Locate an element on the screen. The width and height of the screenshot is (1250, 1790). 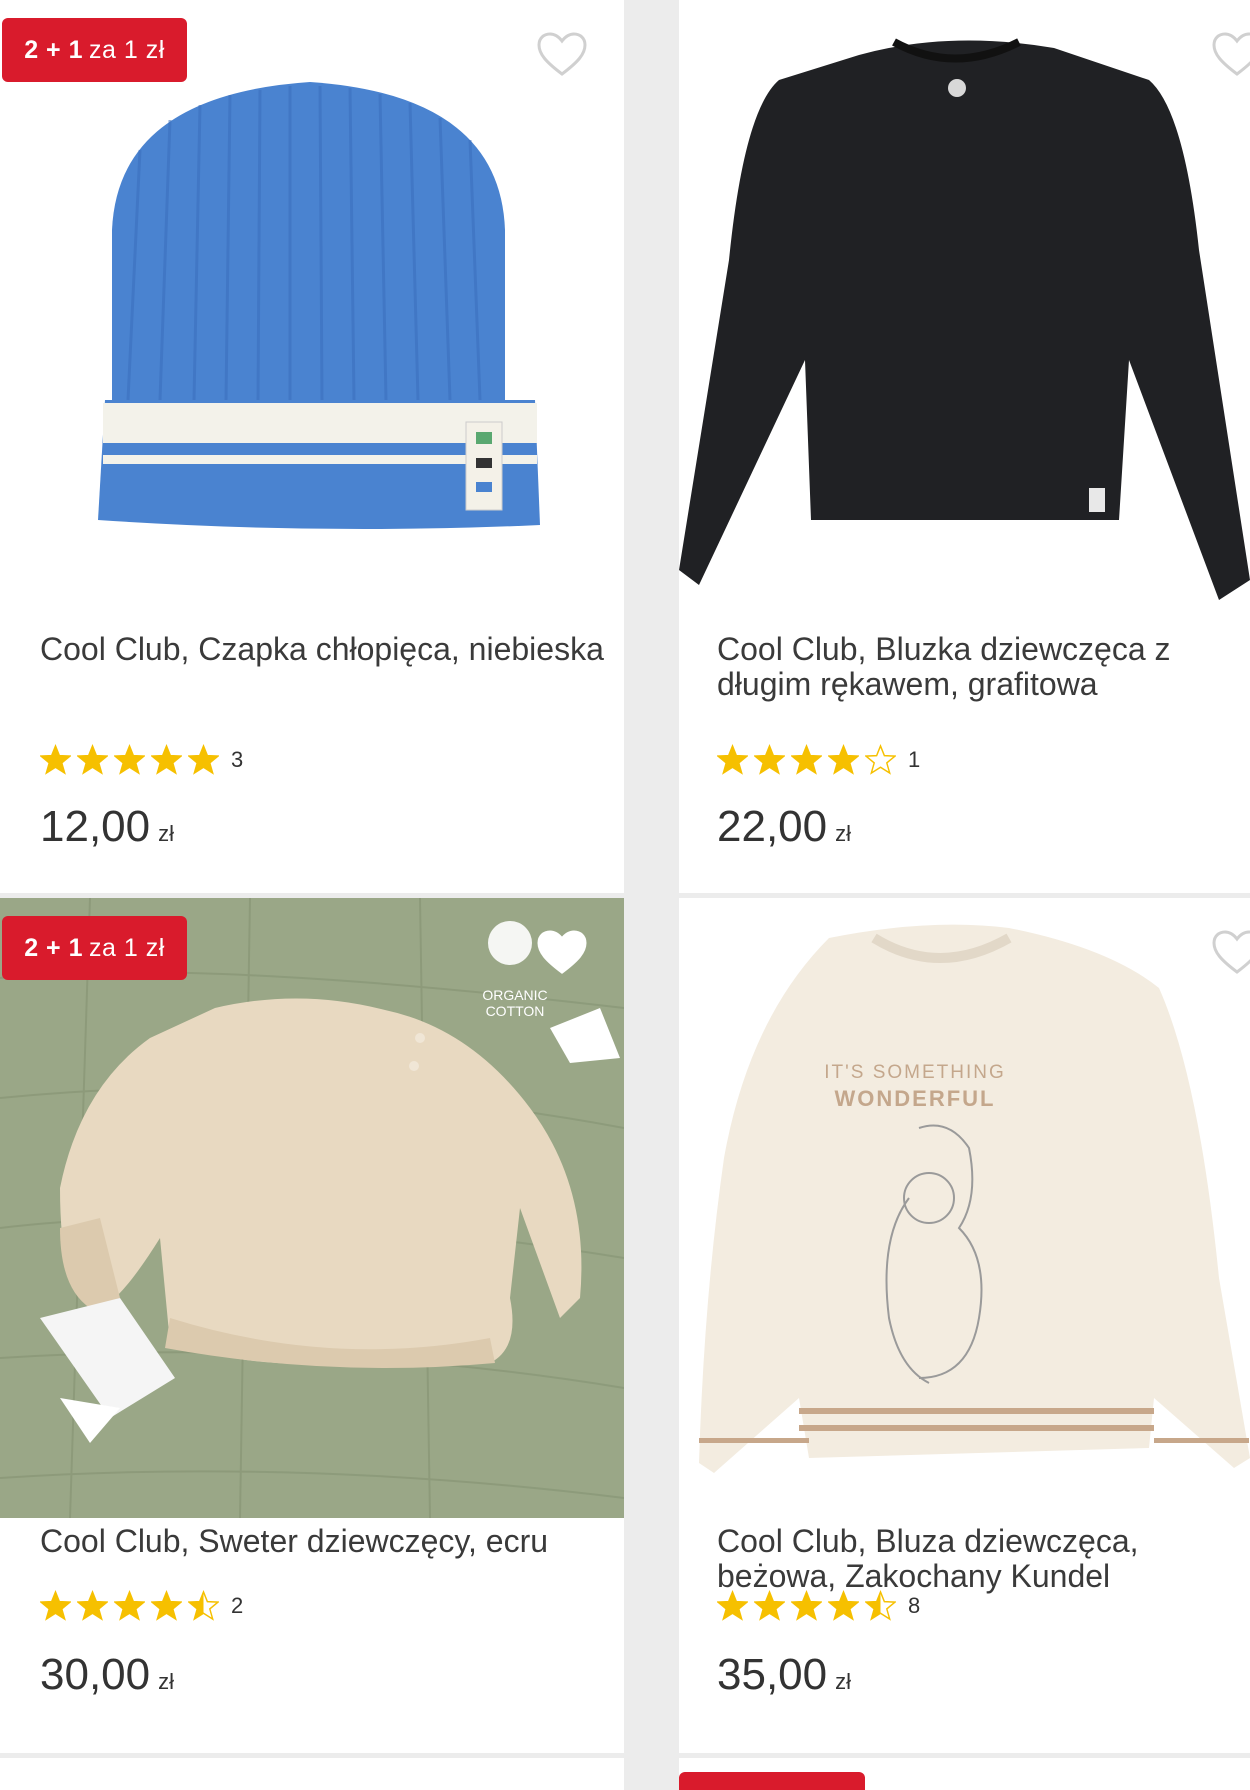
rating-count: 3 is located at coordinates (237, 759).